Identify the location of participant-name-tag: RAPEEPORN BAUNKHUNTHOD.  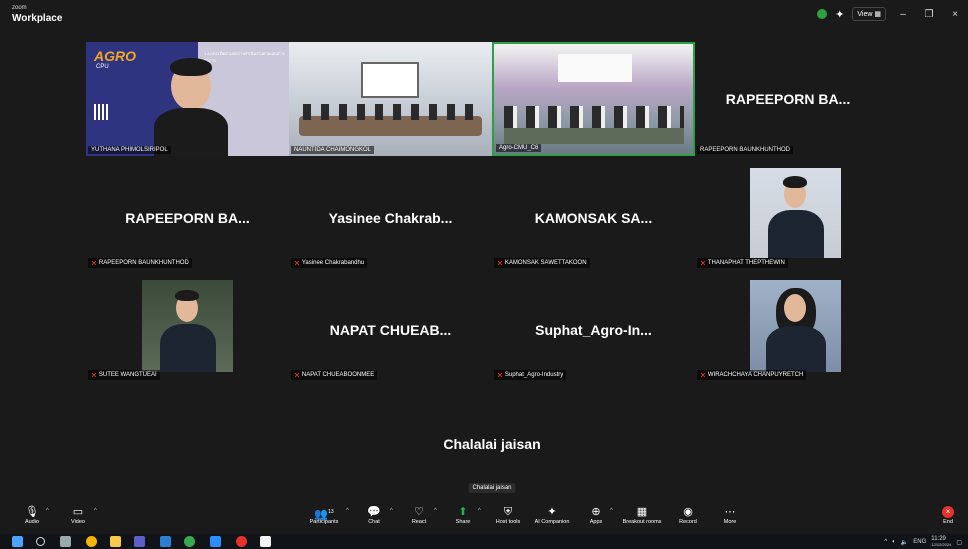
(745, 150).